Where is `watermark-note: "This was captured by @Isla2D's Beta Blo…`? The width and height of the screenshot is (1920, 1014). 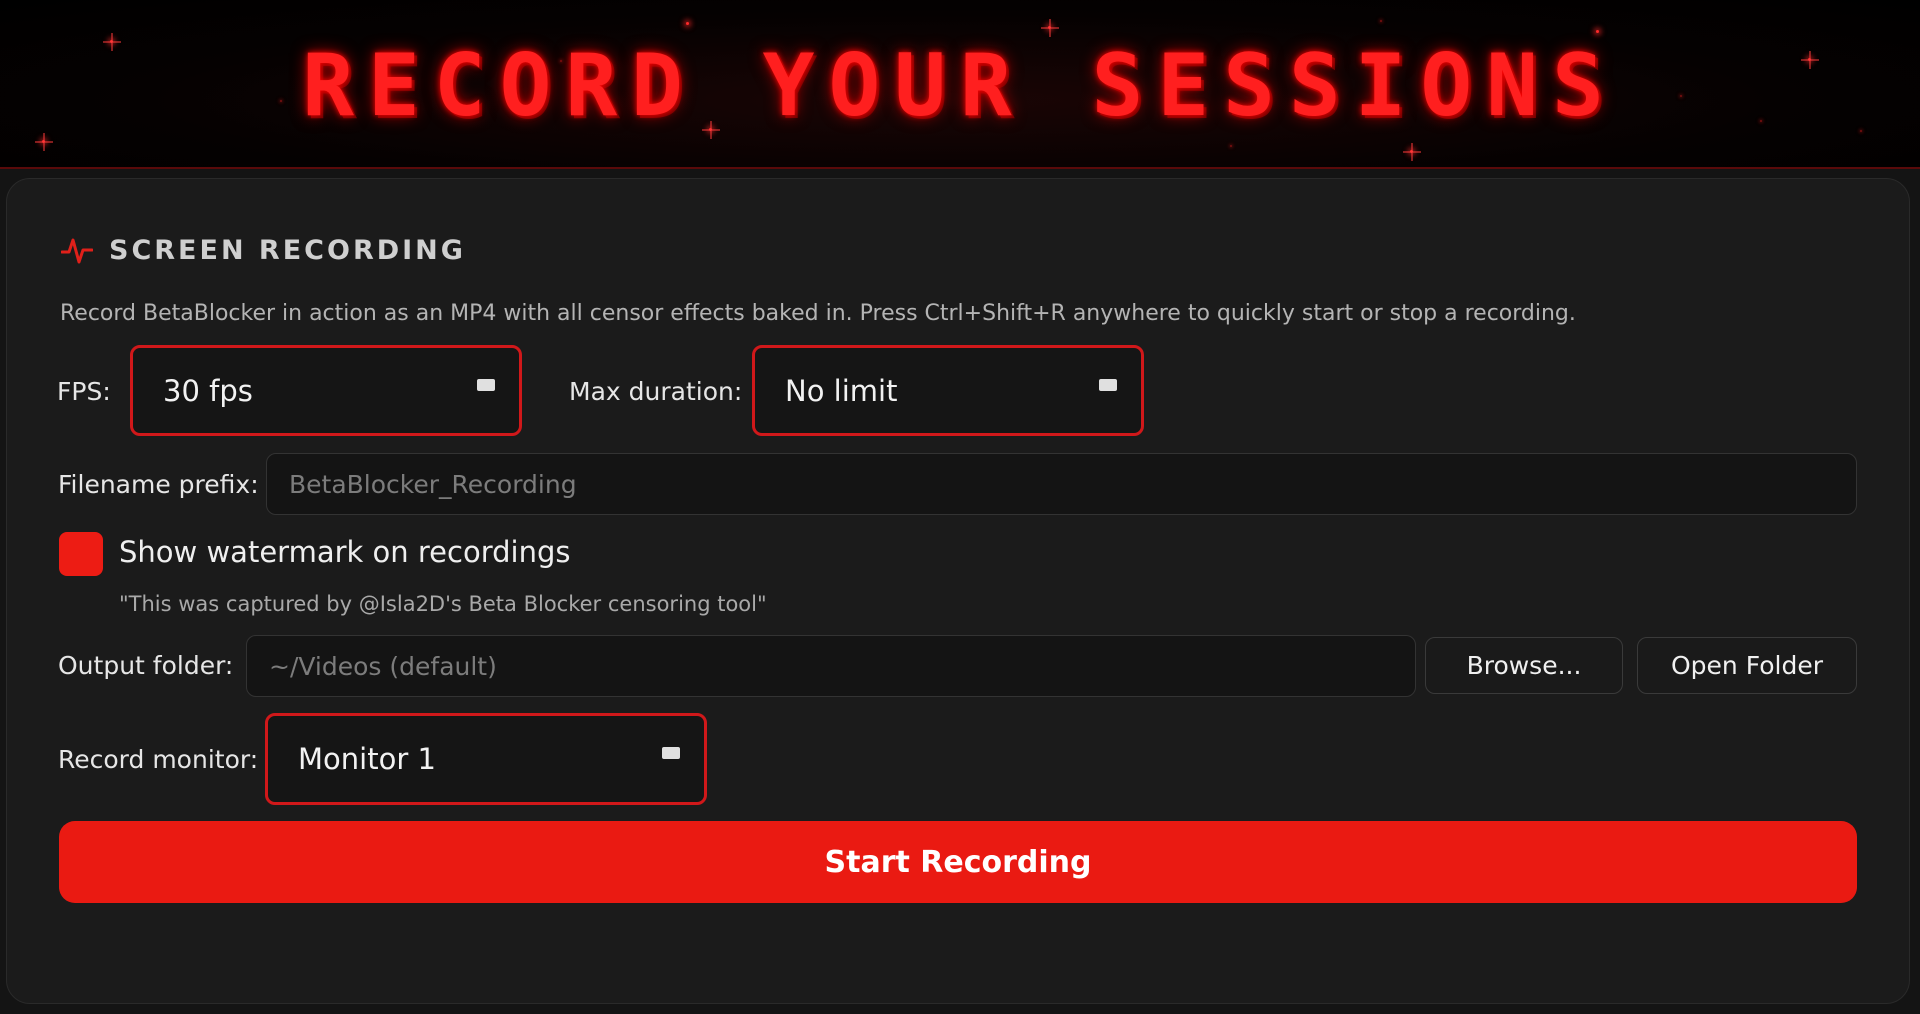
watermark-note: "This was captured by @Isla2D's Beta Blo… is located at coordinates (443, 604).